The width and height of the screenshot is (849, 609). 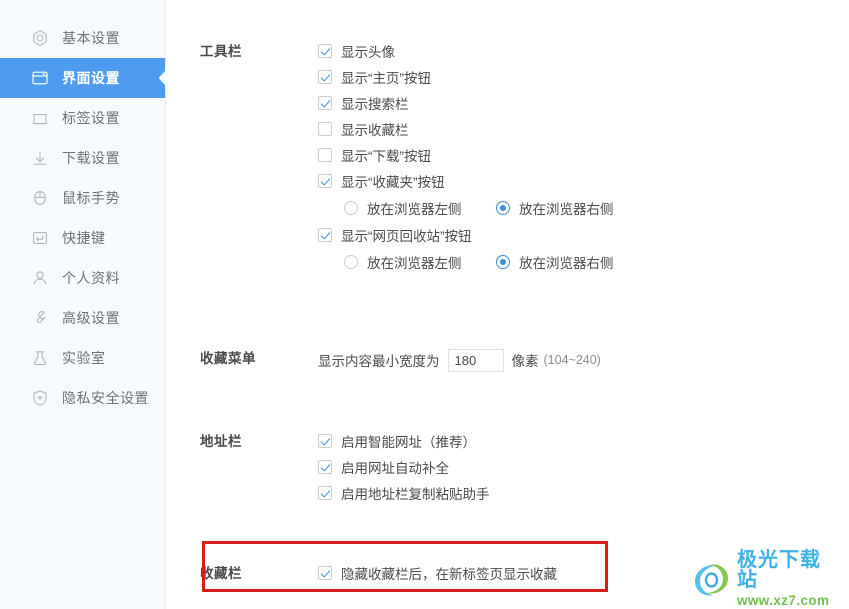 I want to click on checkbox-row-copy-paste-helper: 启用地址栏复制粘贴助手, so click(x=489, y=493).